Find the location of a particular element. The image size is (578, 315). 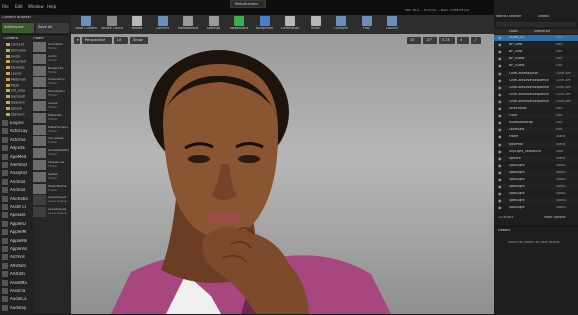

save-all-button: Save All is located at coordinates (52, 28).